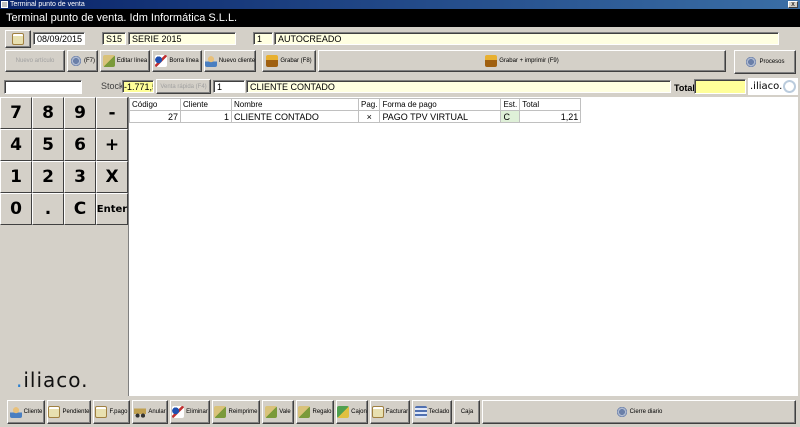 Image resolution: width=800 pixels, height=427 pixels. I want to click on key-6: 6, so click(80, 145).